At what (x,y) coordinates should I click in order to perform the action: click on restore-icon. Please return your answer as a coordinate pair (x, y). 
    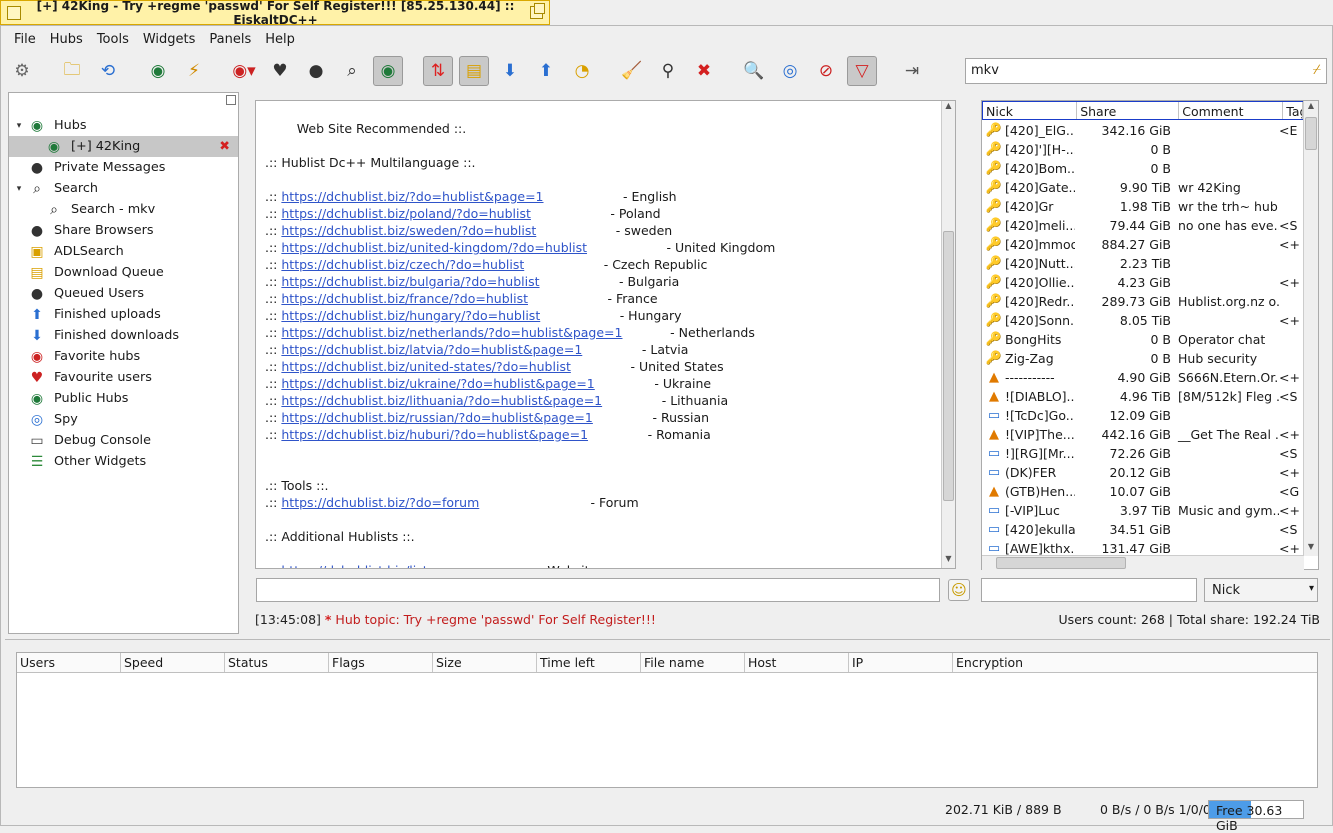
    Looking at the image, I should click on (537, 11).